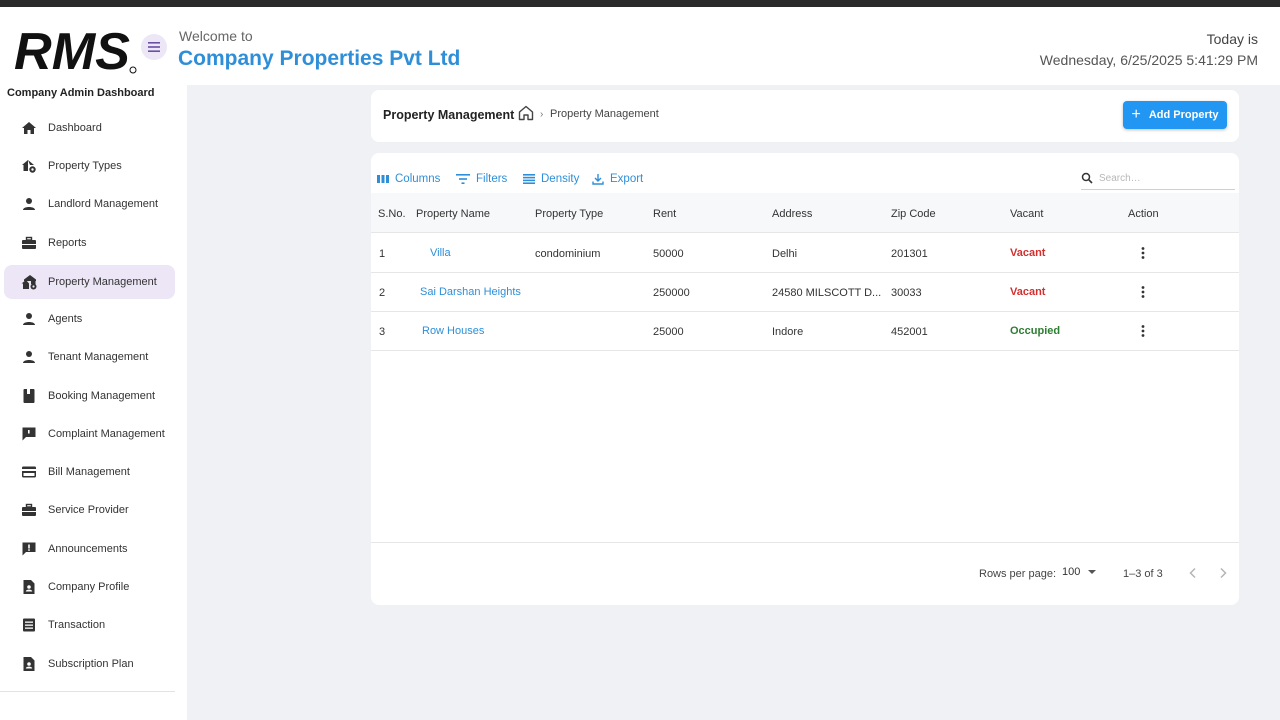 The width and height of the screenshot is (1280, 720). I want to click on filters-button: Filters, so click(481, 179).